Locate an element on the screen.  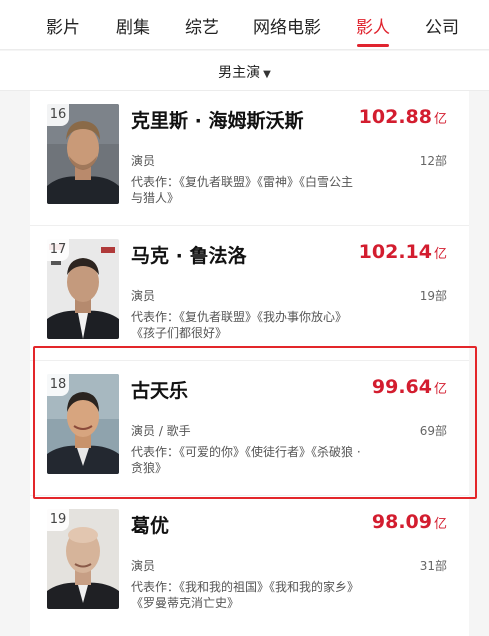
category-tab-bar: 影片 剧集 综艺 网络电影 影人 公司 is located at coordinates (244, 25).